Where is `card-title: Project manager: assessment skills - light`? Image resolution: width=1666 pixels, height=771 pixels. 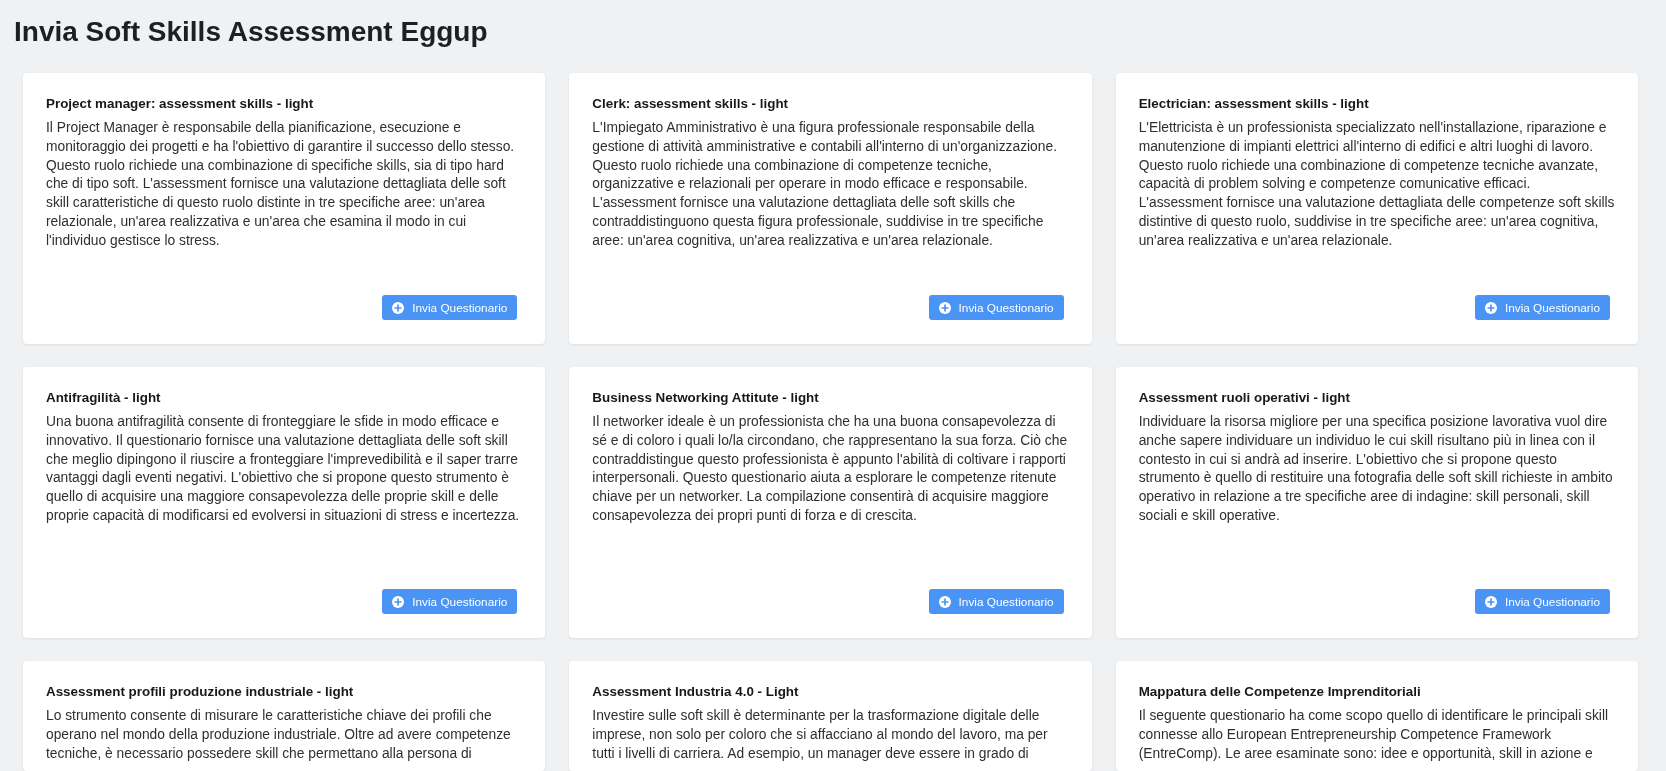 card-title: Project manager: assessment skills - light is located at coordinates (180, 103).